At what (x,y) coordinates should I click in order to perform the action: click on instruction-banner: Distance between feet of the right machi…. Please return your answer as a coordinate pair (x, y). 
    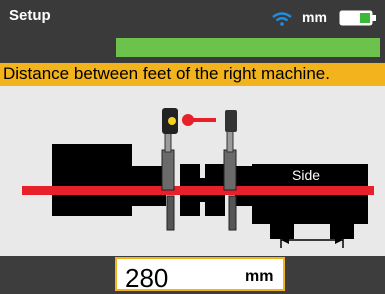
    Looking at the image, I should click on (192, 74).